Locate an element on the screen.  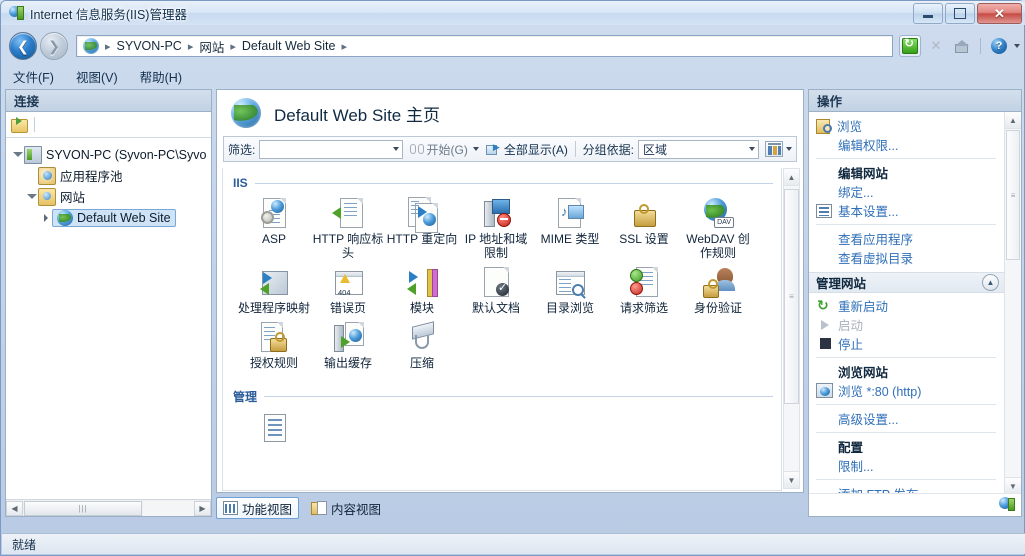
action-view-applications: 查看应用程序 is located at coordinates (906, 238).